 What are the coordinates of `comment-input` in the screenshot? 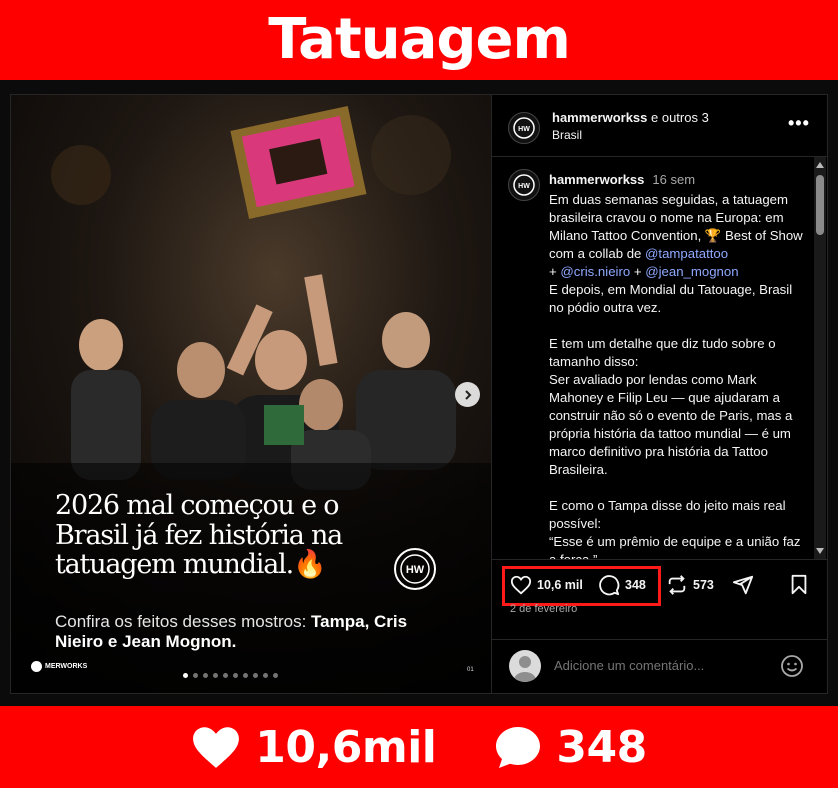 It's located at (654, 665).